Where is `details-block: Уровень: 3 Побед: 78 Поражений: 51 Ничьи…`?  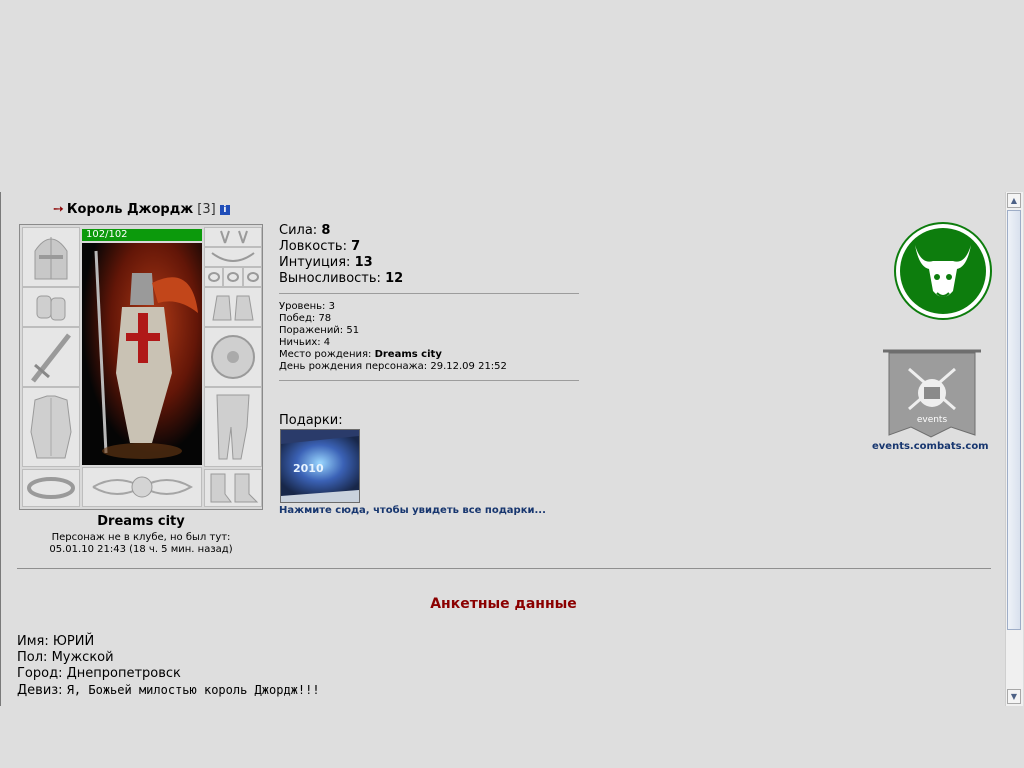 details-block: Уровень: 3 Побед: 78 Поражений: 51 Ничьи… is located at coordinates (393, 337).